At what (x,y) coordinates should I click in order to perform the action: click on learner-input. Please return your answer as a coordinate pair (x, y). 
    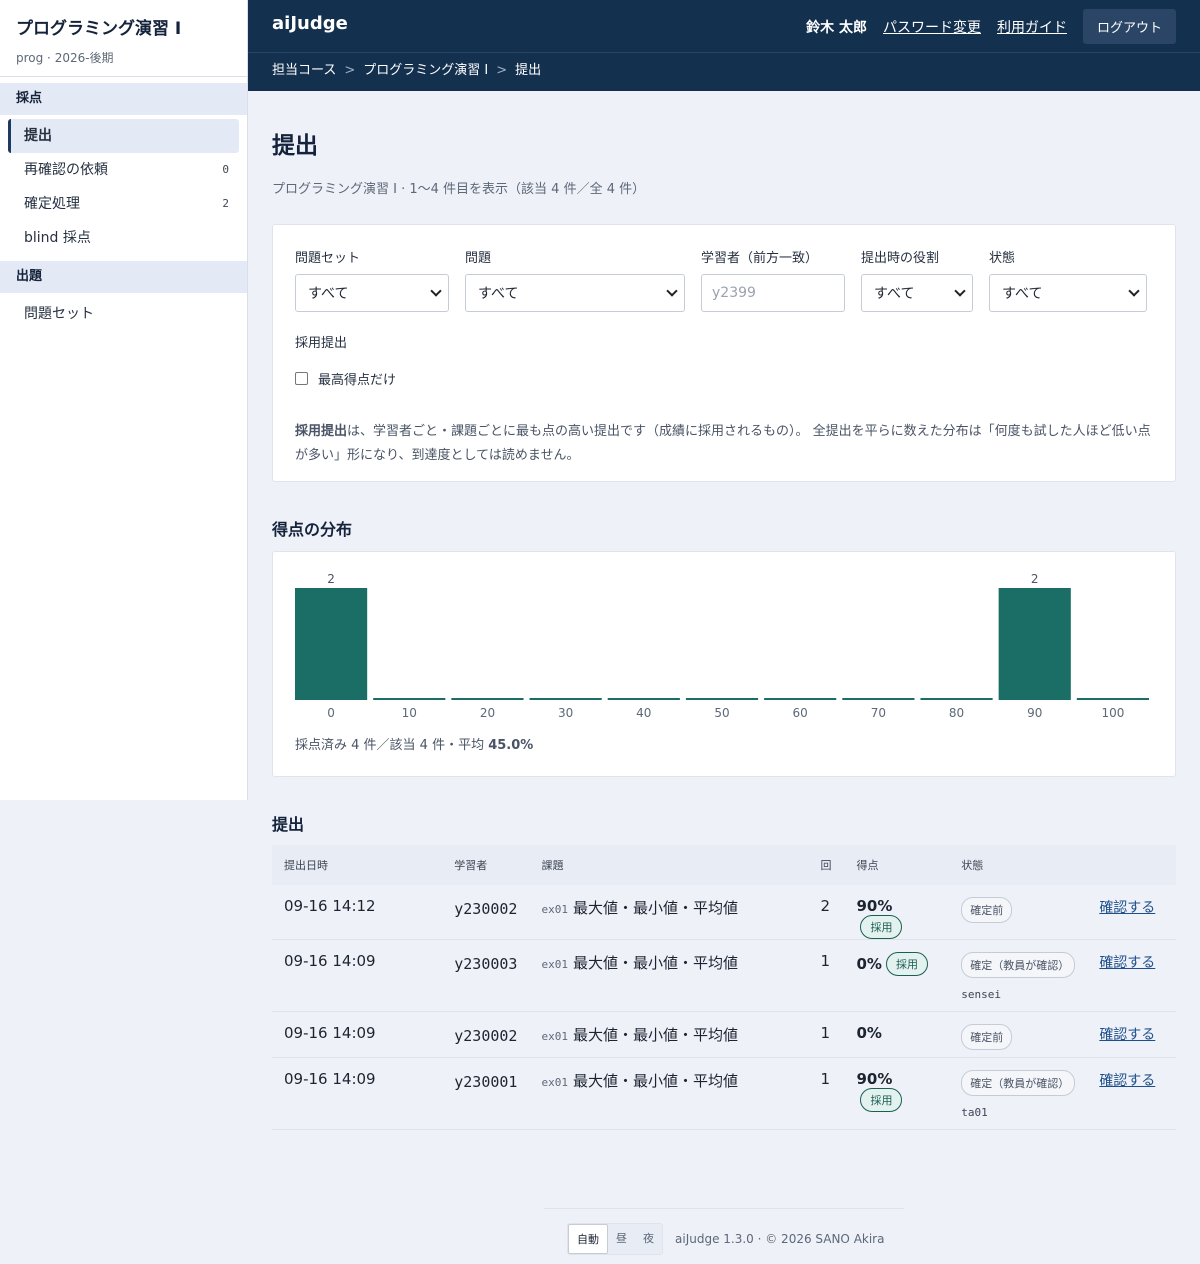
    Looking at the image, I should click on (773, 293).